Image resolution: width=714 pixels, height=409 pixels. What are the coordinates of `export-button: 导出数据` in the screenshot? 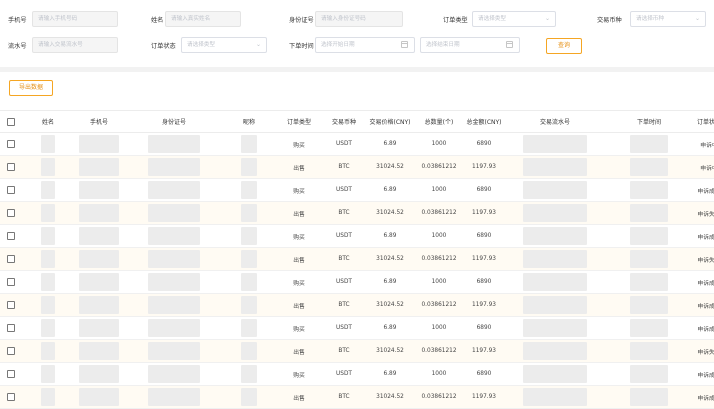 It's located at (31, 88).